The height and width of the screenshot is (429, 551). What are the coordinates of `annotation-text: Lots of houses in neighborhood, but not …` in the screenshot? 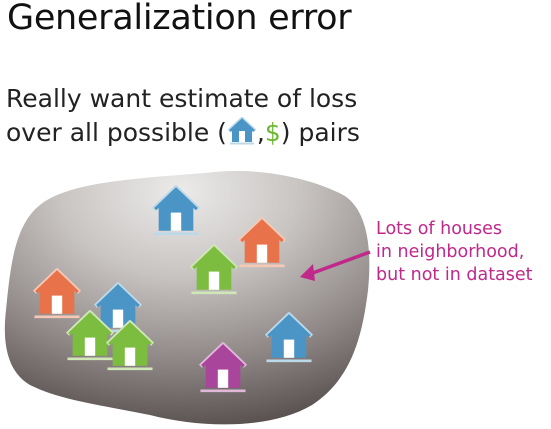 It's located at (454, 252).